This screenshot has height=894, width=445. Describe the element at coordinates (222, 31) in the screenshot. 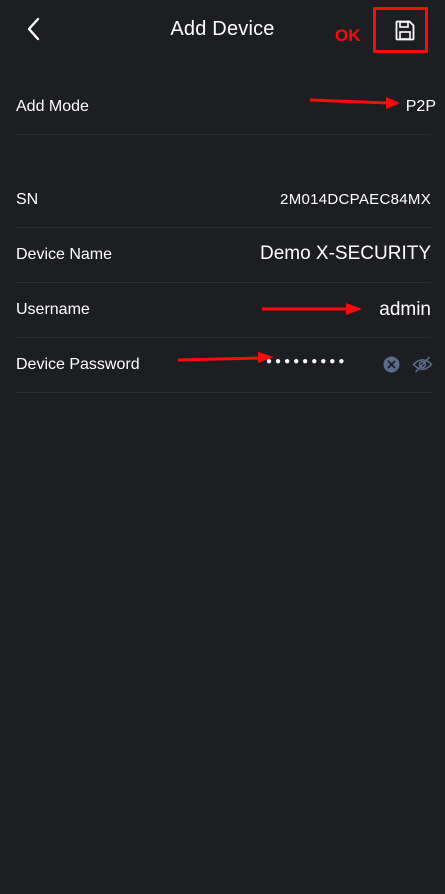

I see `app-header: Add Device OK` at that location.